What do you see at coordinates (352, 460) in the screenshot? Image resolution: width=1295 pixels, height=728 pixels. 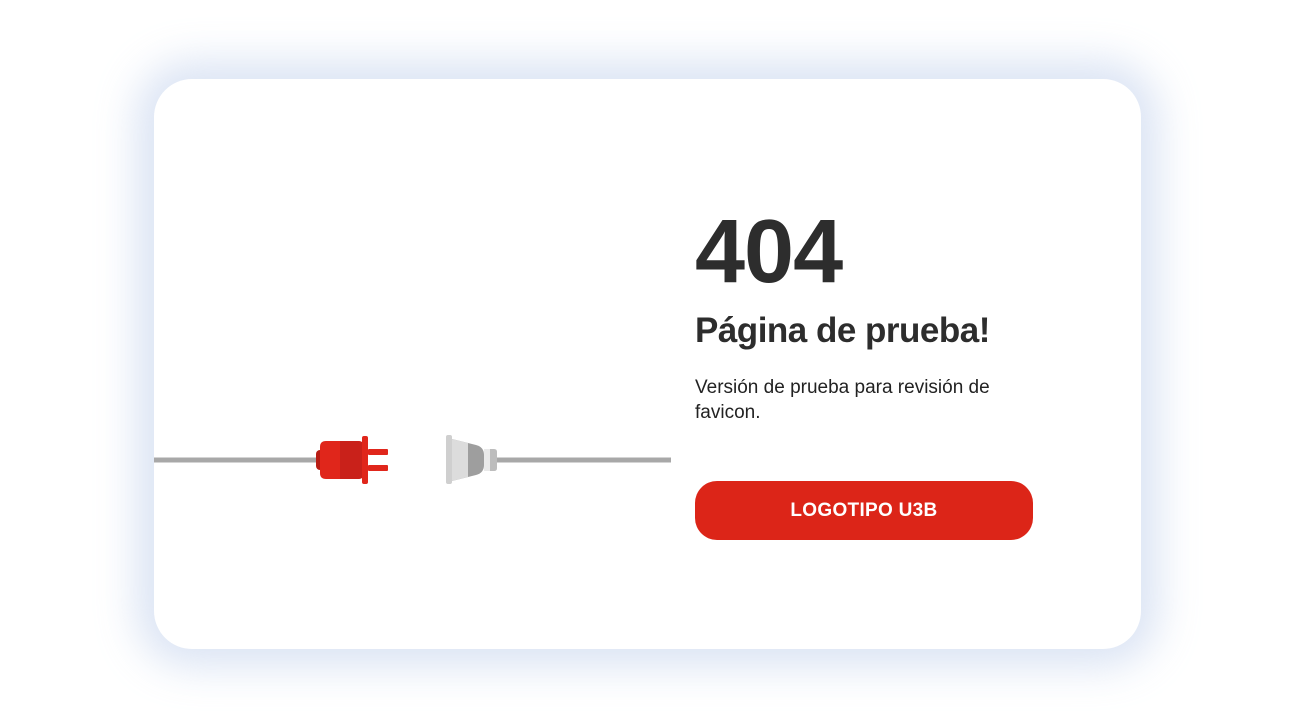 I see `plug-icon` at bounding box center [352, 460].